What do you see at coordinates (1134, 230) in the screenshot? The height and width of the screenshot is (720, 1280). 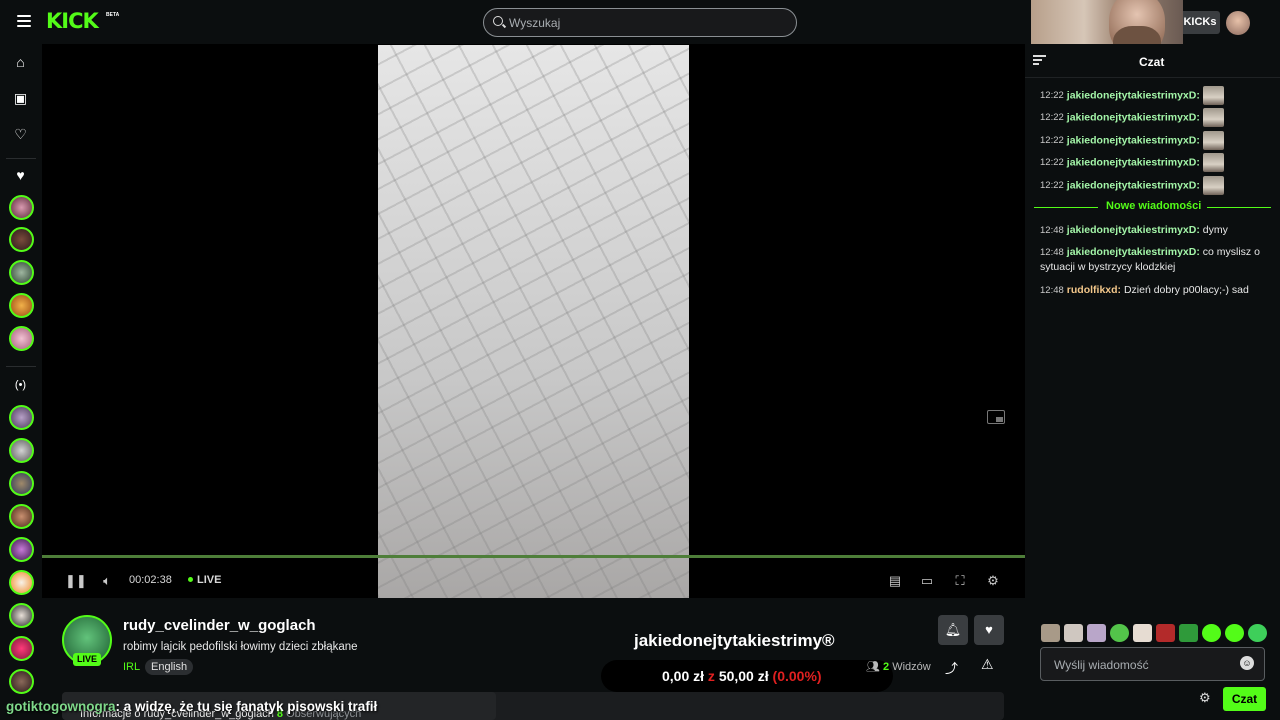 I see `chat-message: 12:48 jakiedonejtytakiestrimyxD: dymy` at bounding box center [1134, 230].